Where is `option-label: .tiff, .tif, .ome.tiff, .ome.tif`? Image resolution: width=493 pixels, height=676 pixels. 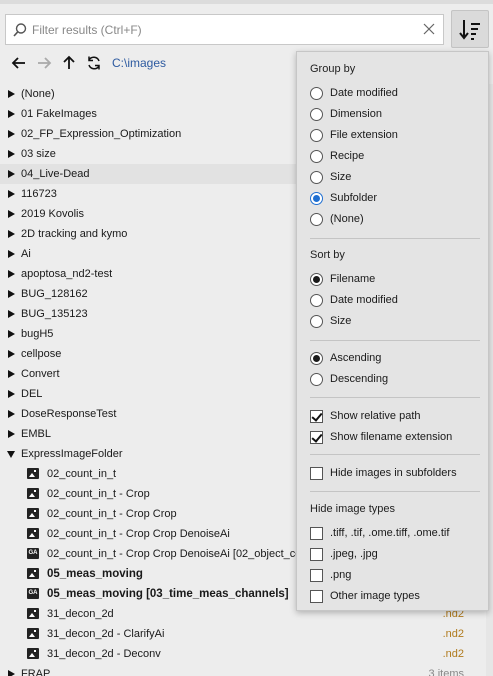 option-label: .tiff, .tif, .ome.tiff, .ome.tif is located at coordinates (390, 533).